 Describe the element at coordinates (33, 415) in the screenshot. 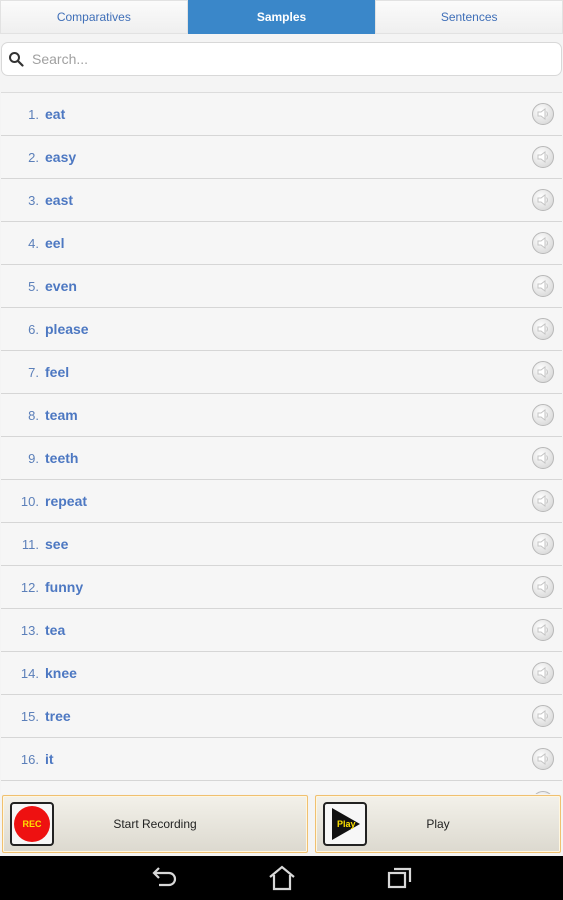

I see `item-number: 8.` at that location.